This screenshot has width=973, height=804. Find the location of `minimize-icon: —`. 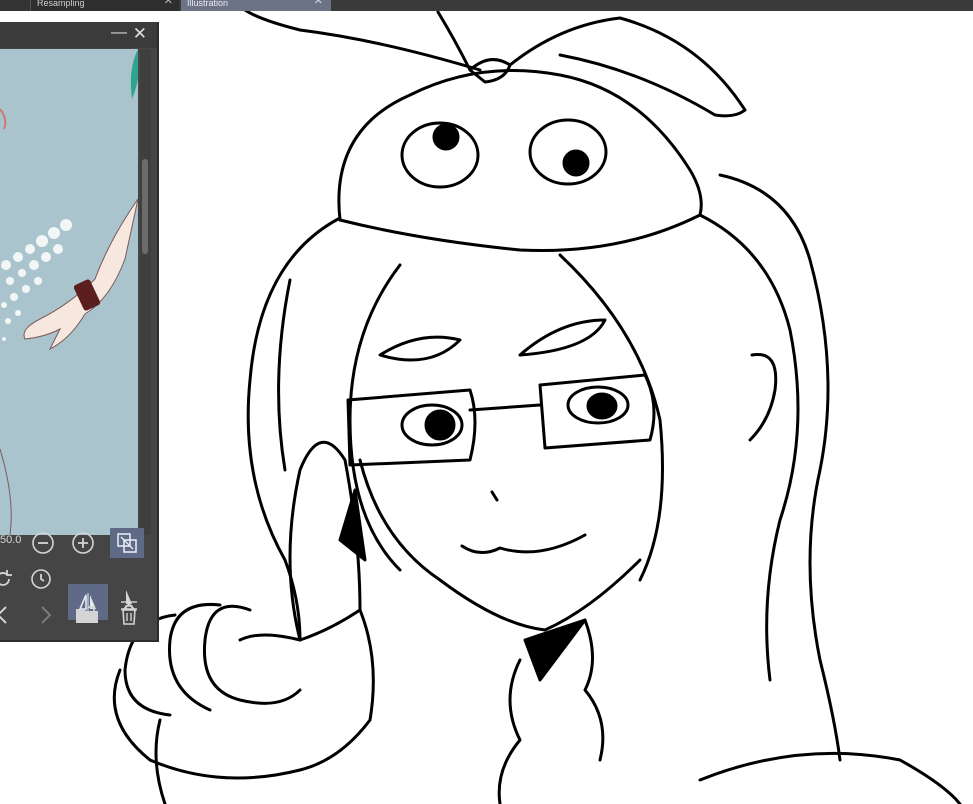

minimize-icon: — is located at coordinates (119, 33).